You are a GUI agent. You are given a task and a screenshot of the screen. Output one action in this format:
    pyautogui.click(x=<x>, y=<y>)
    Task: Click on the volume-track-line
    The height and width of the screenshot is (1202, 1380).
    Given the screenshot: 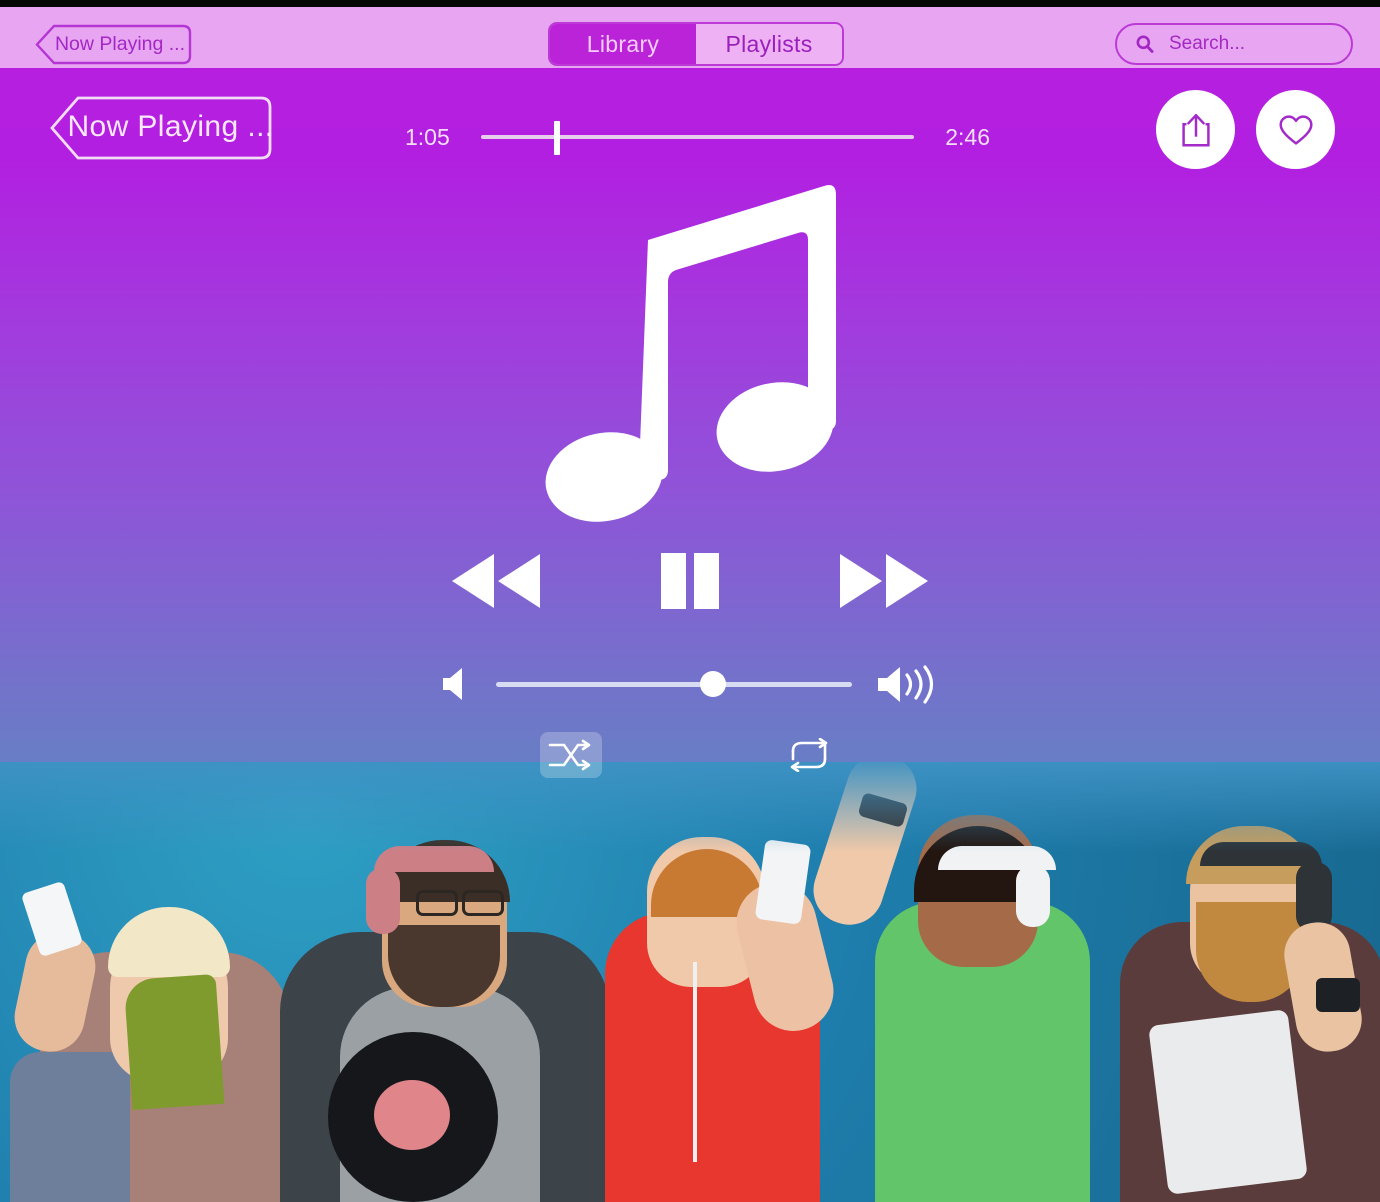 What is the action you would take?
    pyautogui.click(x=674, y=684)
    